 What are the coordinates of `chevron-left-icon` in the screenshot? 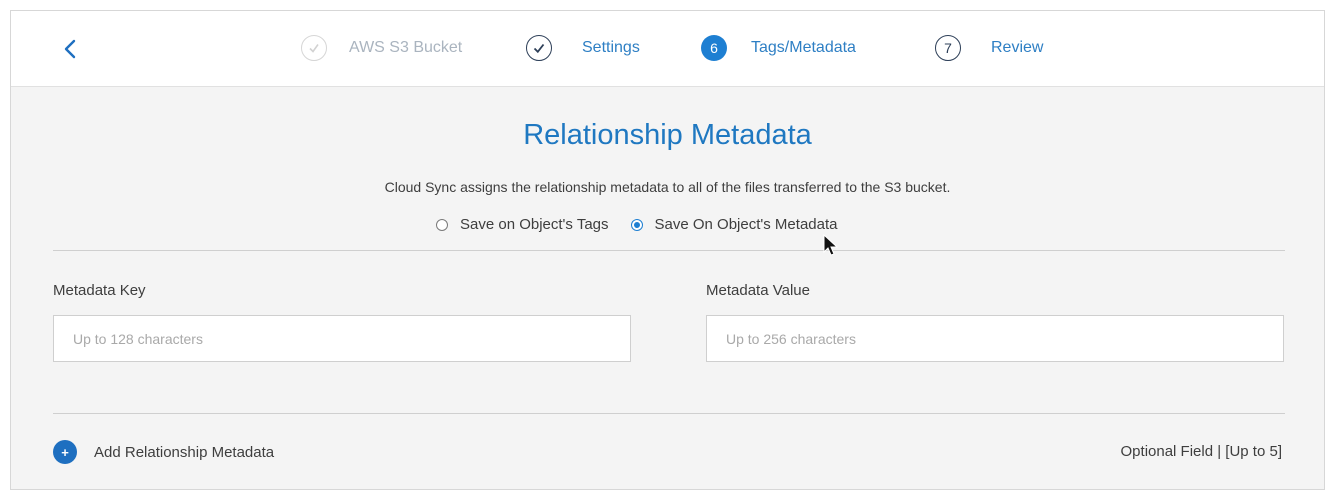 It's located at (70, 49).